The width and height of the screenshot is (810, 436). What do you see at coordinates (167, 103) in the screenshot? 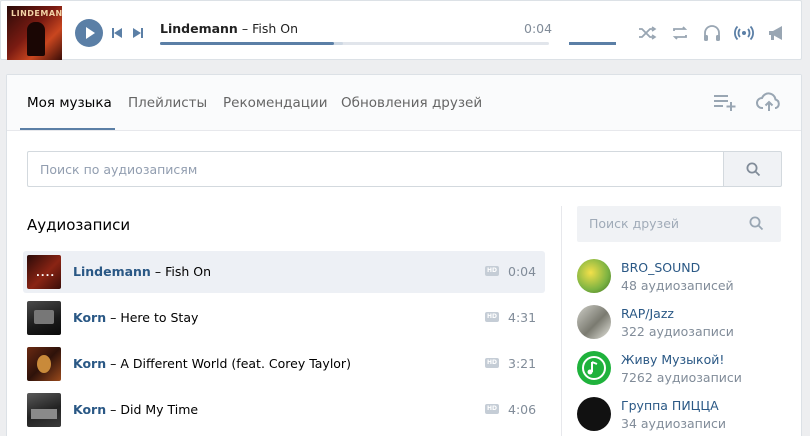
I see `tab-playlists: Плейлисты` at bounding box center [167, 103].